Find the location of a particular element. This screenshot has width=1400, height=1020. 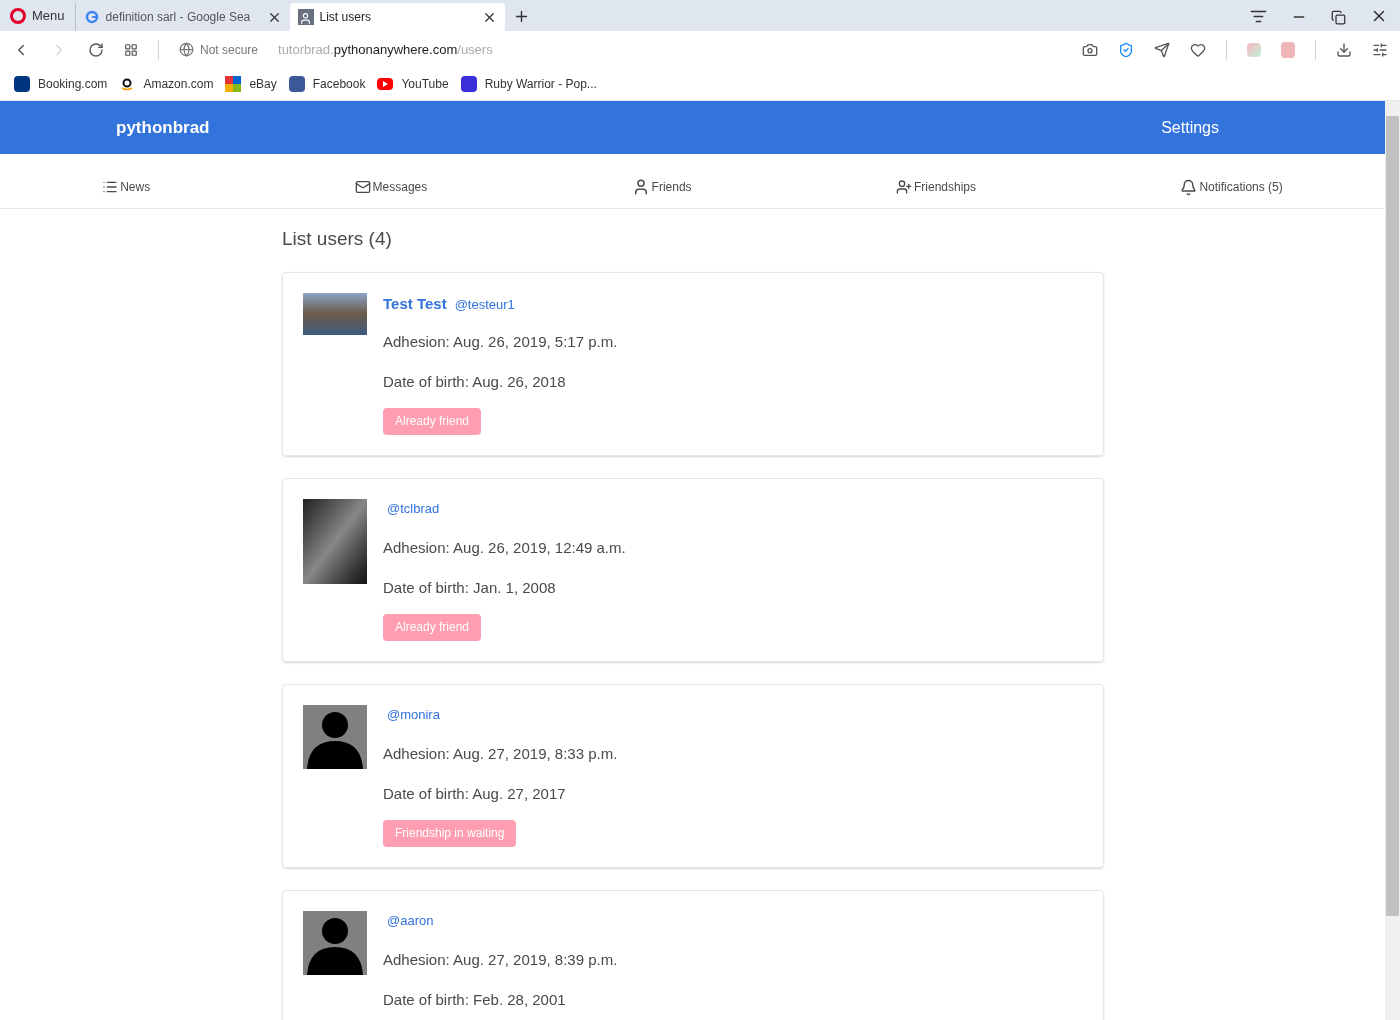

nav-link: Notifications (5) is located at coordinates (1241, 187).